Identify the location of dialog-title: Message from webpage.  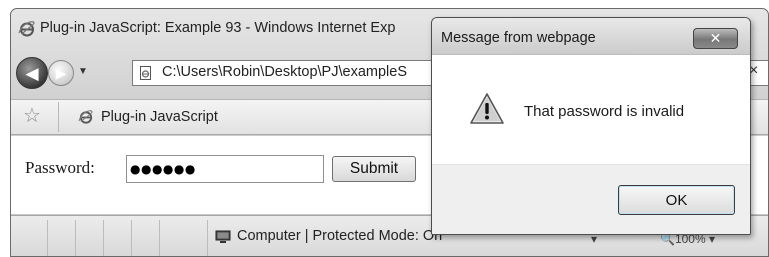
(518, 38).